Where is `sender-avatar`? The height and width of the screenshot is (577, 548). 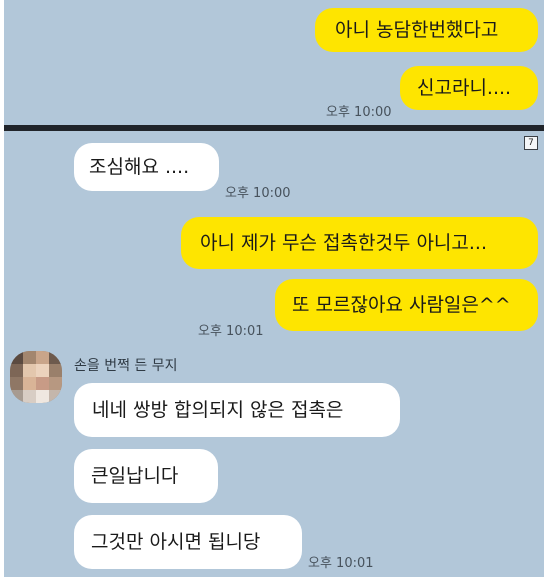
sender-avatar is located at coordinates (36, 377).